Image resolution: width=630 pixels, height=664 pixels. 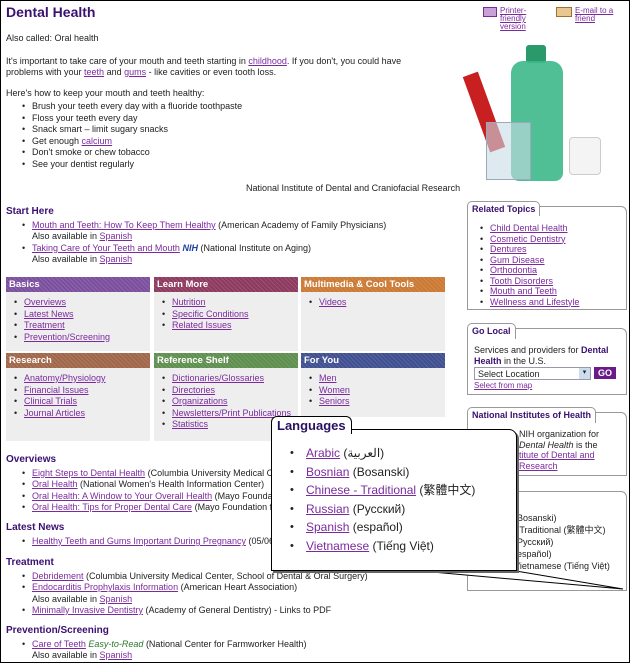 I want to click on native-name: (Tiếng Việt), so click(x=403, y=545).